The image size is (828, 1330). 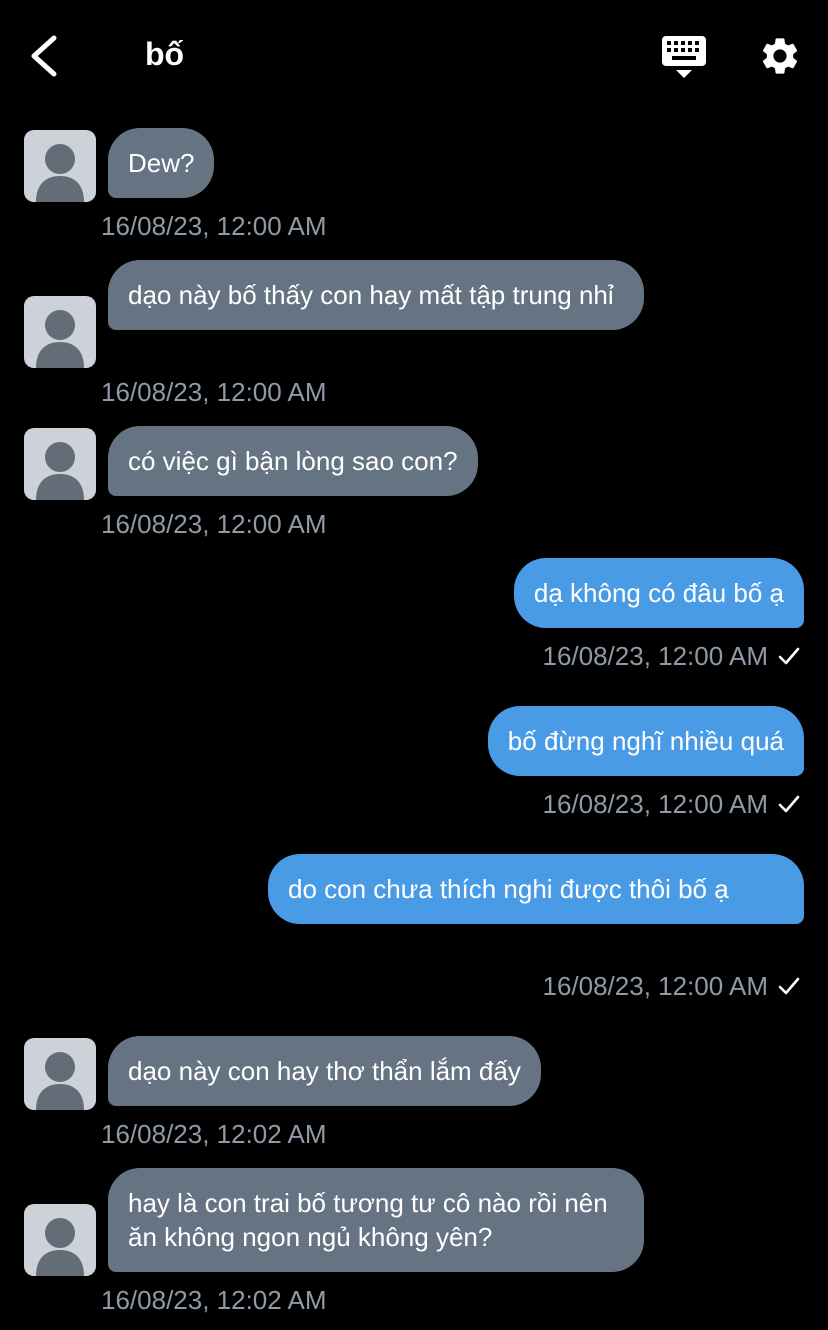 I want to click on message-bubble: do con chưa thích nghi được thôi bố ạ, so click(x=536, y=889).